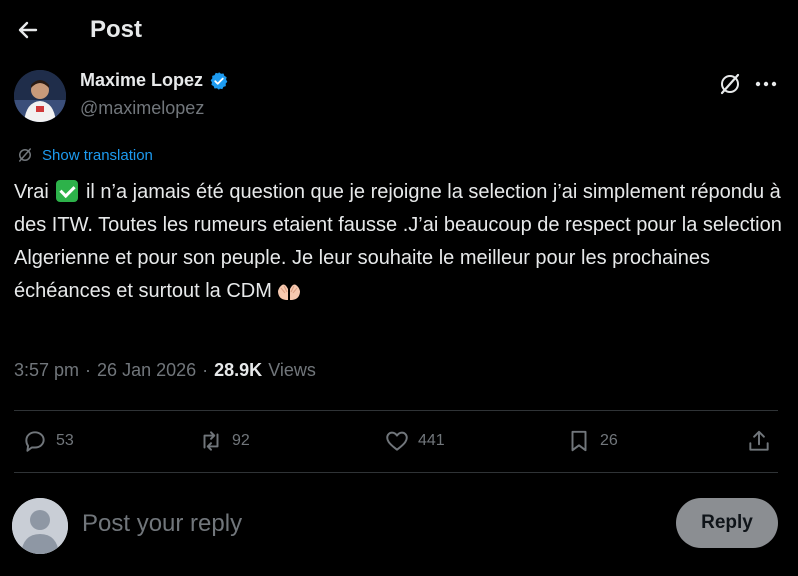  Describe the element at coordinates (219, 80) in the screenshot. I see `verified-badge-icon` at that location.